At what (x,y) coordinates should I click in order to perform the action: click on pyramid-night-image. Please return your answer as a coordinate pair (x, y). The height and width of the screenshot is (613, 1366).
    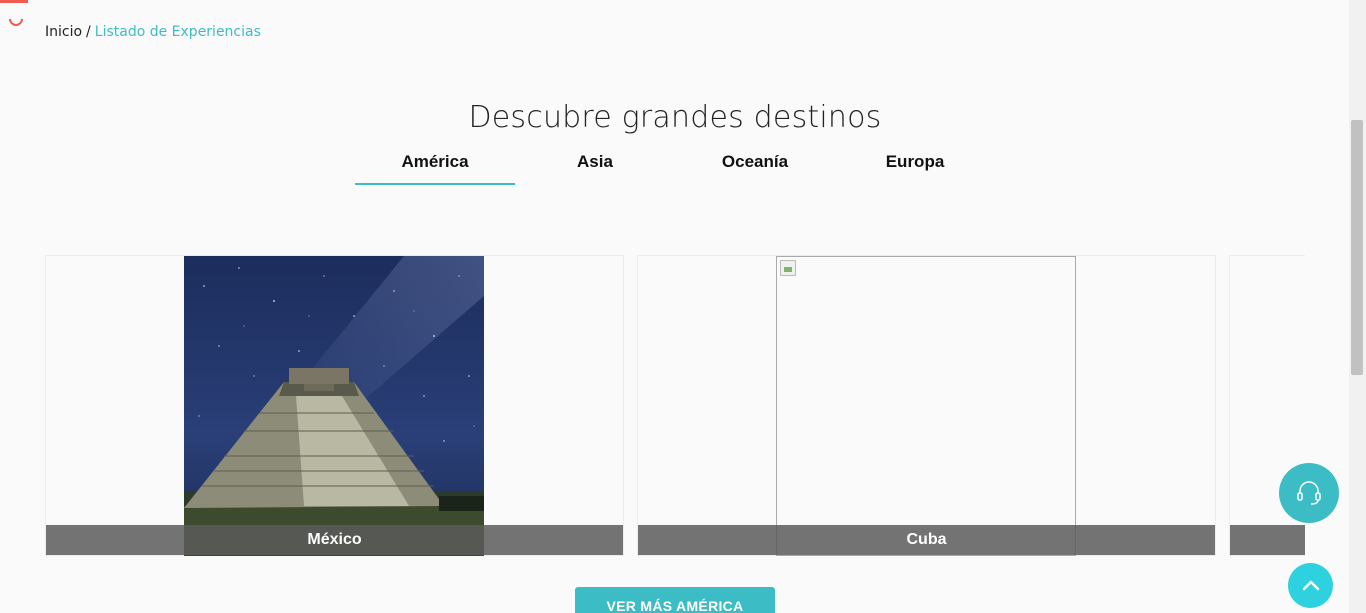
    Looking at the image, I should click on (334, 406).